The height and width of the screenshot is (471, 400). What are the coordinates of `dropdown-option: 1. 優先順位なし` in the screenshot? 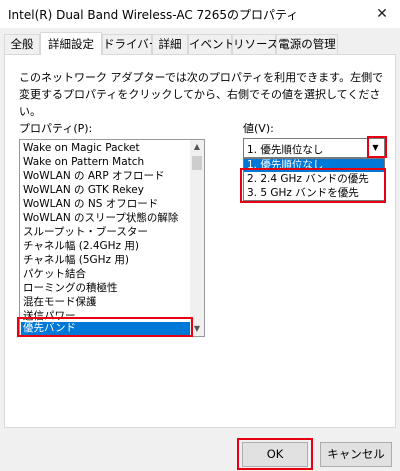 It's located at (314, 165).